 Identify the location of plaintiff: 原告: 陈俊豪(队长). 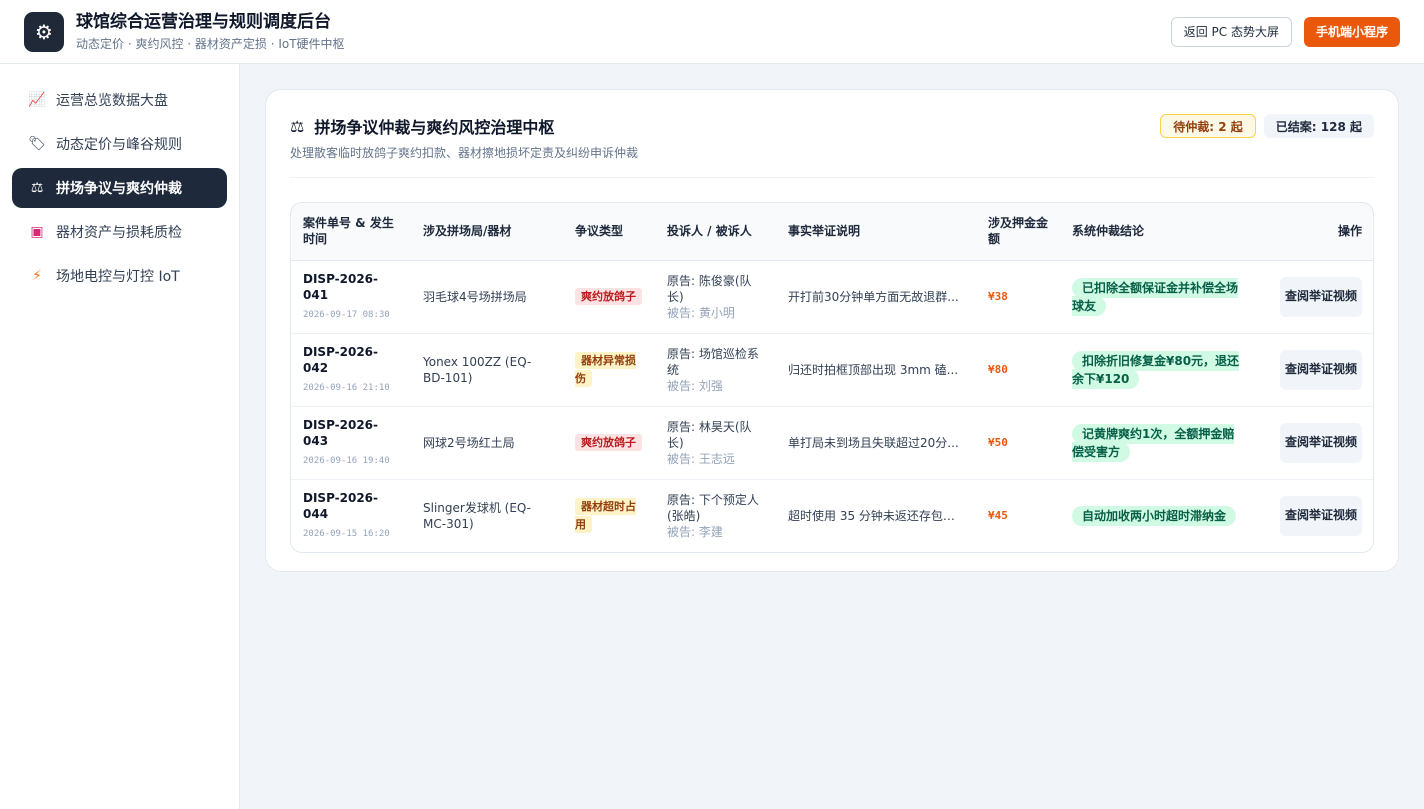
(709, 288).